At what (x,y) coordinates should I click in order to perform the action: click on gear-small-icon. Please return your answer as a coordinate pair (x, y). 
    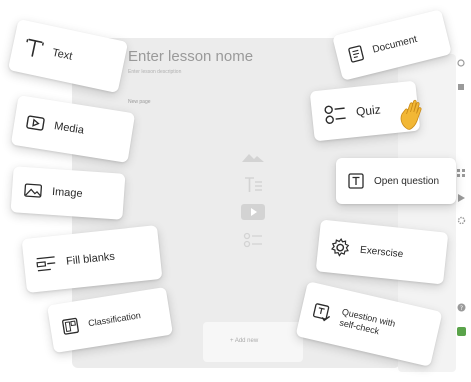
    Looking at the image, I should click on (461, 220).